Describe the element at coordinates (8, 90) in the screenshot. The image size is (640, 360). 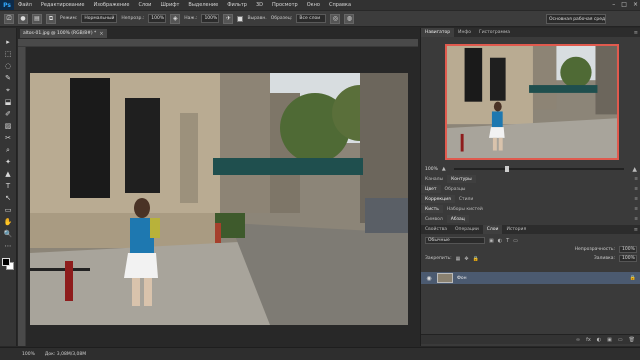
I see `crop-tool-icon: ⌖` at that location.